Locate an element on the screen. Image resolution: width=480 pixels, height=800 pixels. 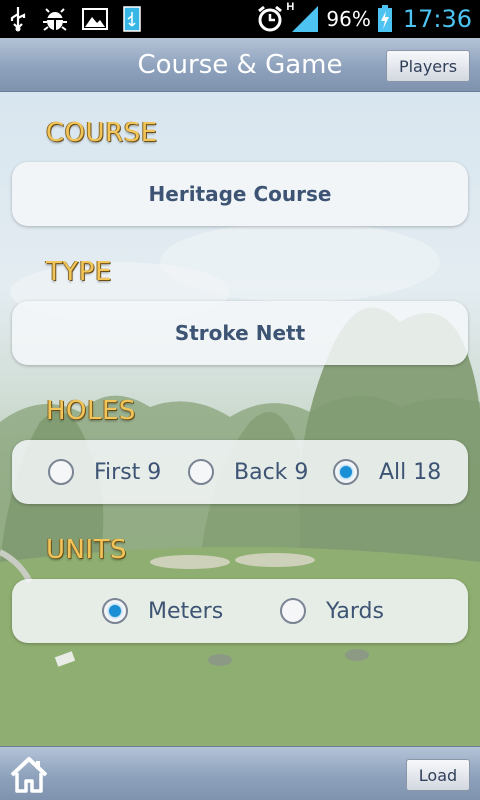
alarm-icon is located at coordinates (270, 19).